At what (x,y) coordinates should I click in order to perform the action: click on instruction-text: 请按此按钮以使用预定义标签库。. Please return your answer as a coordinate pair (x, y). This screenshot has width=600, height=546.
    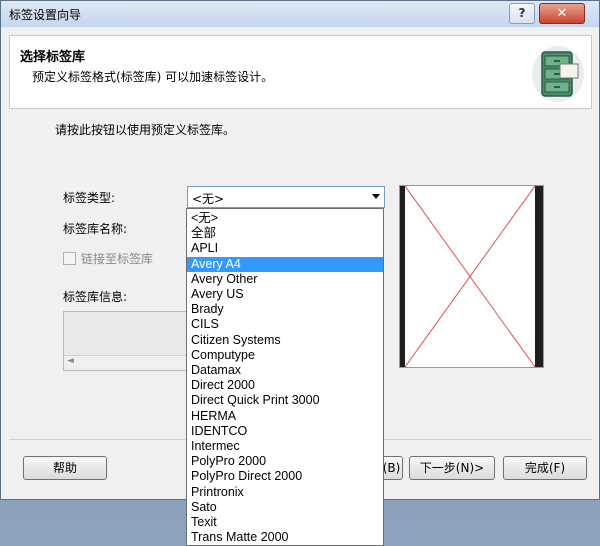
    Looking at the image, I should click on (145, 130).